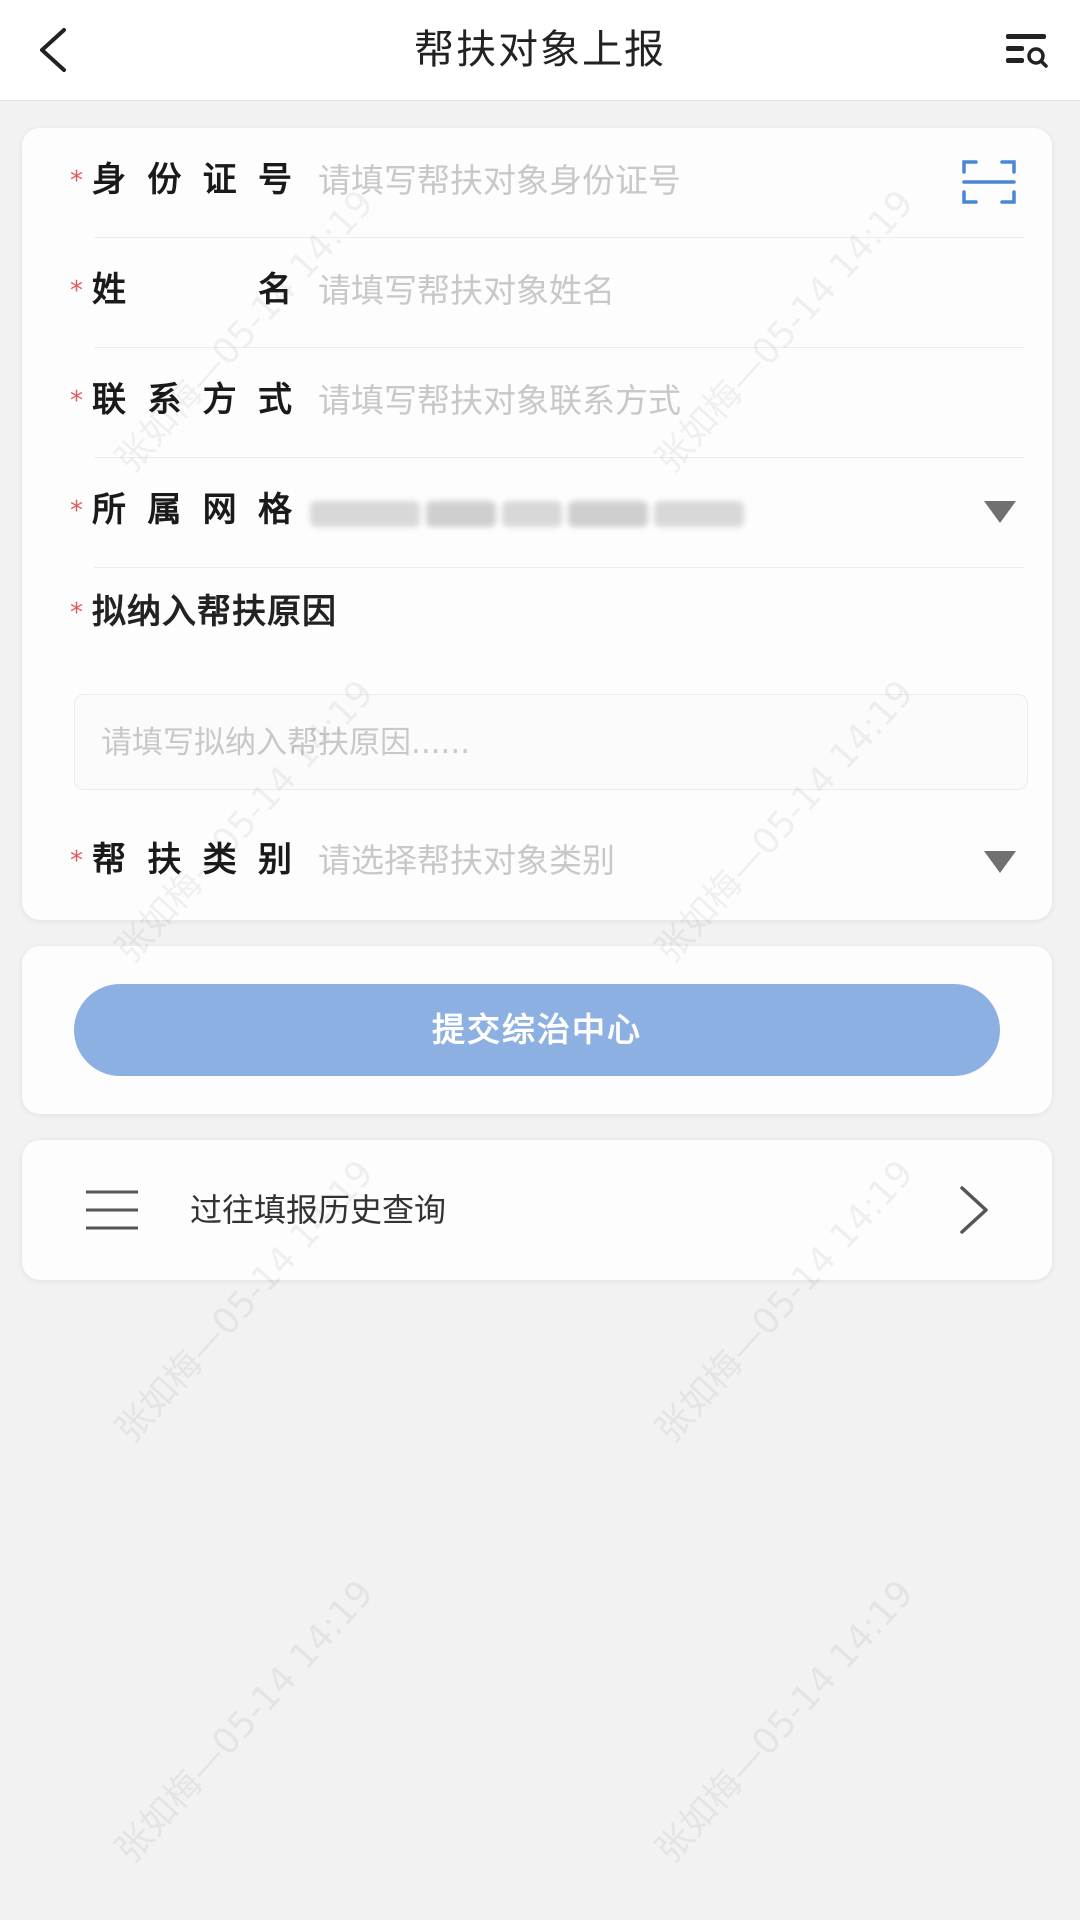 This screenshot has width=1080, height=1920. What do you see at coordinates (559, 567) in the screenshot?
I see `divider` at bounding box center [559, 567].